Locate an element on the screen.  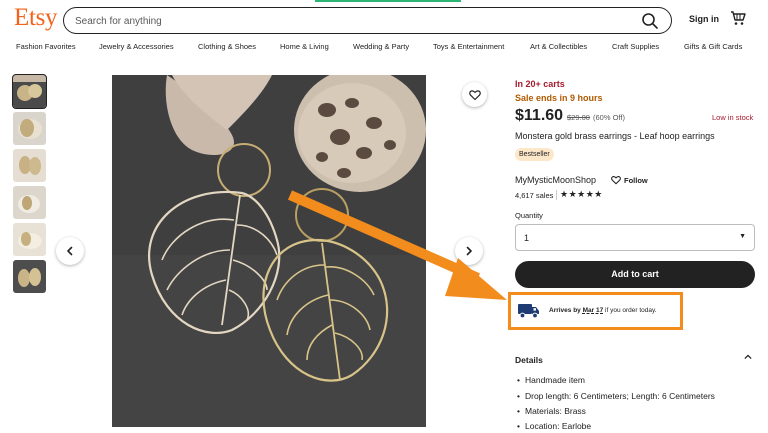
header: Etsy Sign in is located at coordinates (384, 19).